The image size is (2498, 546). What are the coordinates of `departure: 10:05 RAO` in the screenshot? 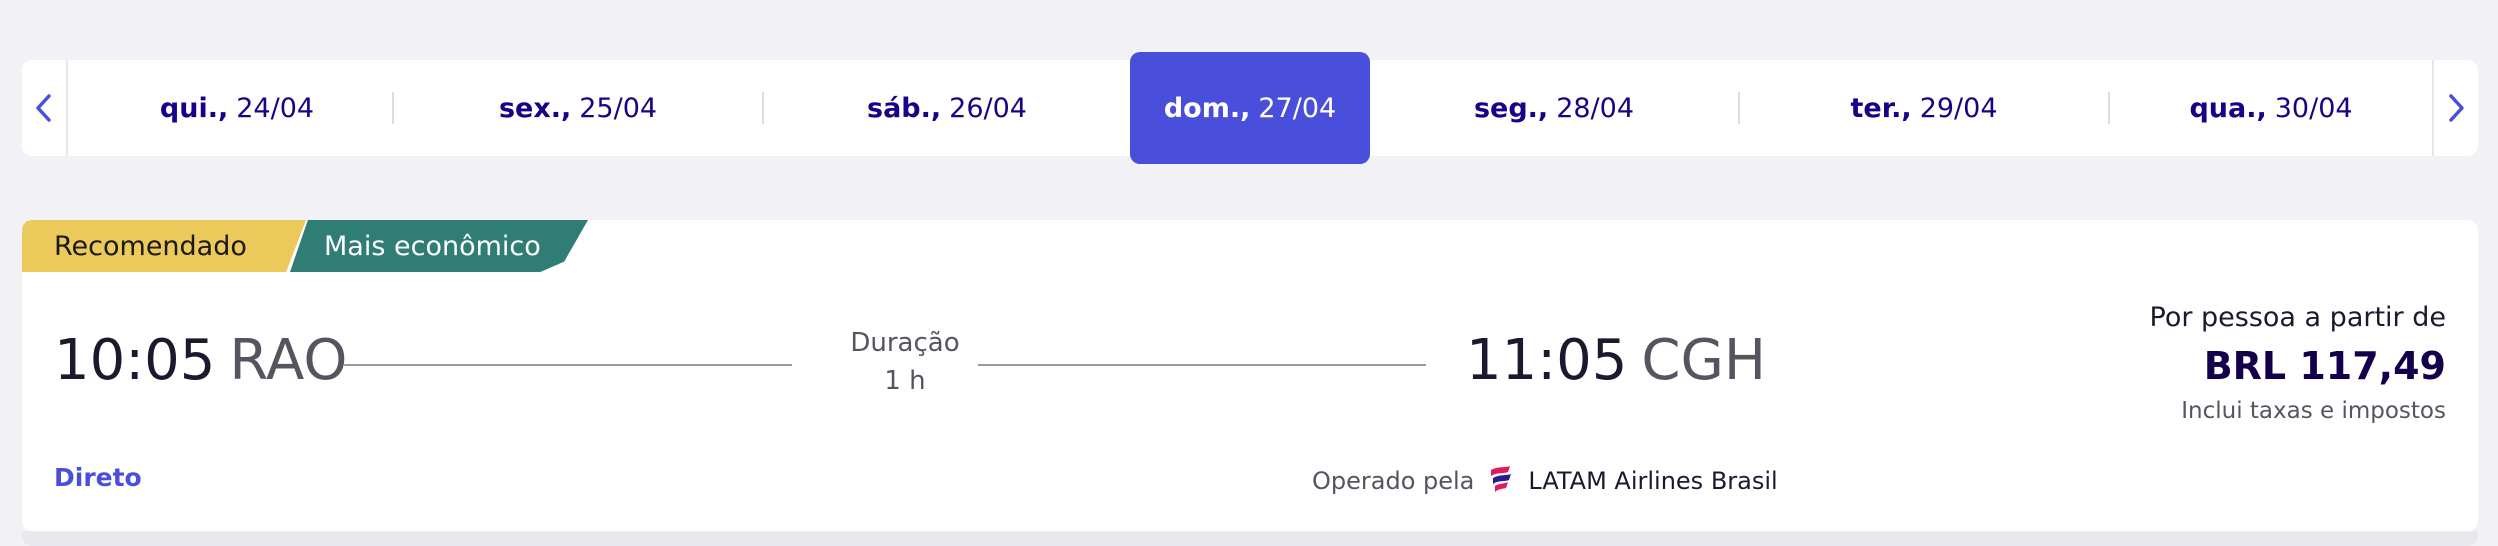 It's located at (200, 360).